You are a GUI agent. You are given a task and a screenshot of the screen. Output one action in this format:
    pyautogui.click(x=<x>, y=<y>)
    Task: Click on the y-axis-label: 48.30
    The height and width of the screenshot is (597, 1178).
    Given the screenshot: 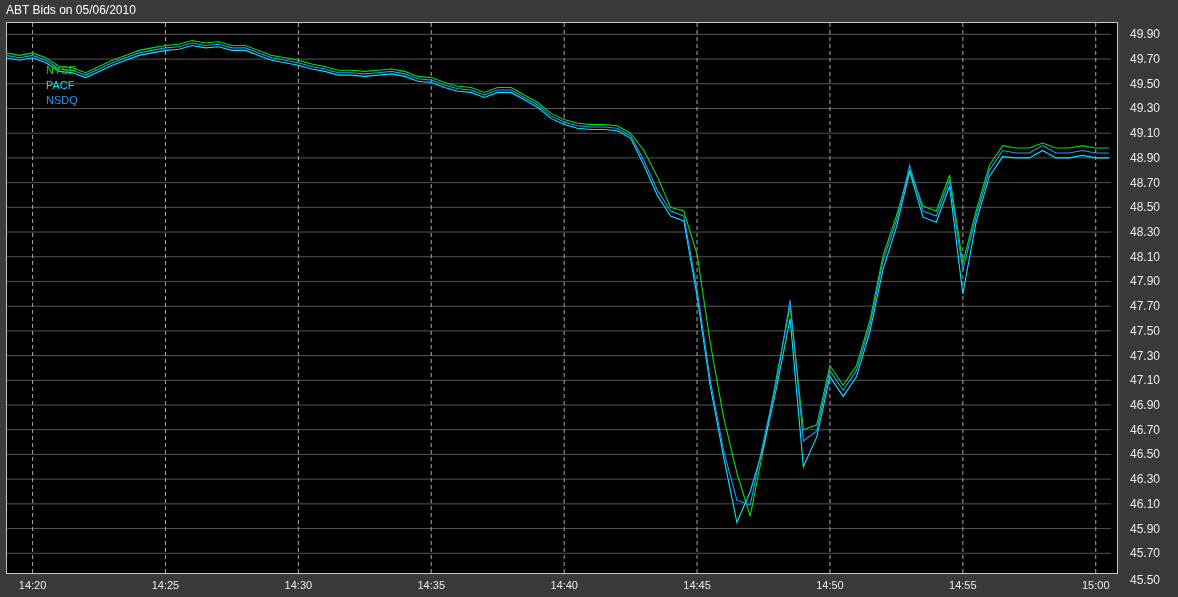 What is the action you would take?
    pyautogui.click(x=1145, y=232)
    